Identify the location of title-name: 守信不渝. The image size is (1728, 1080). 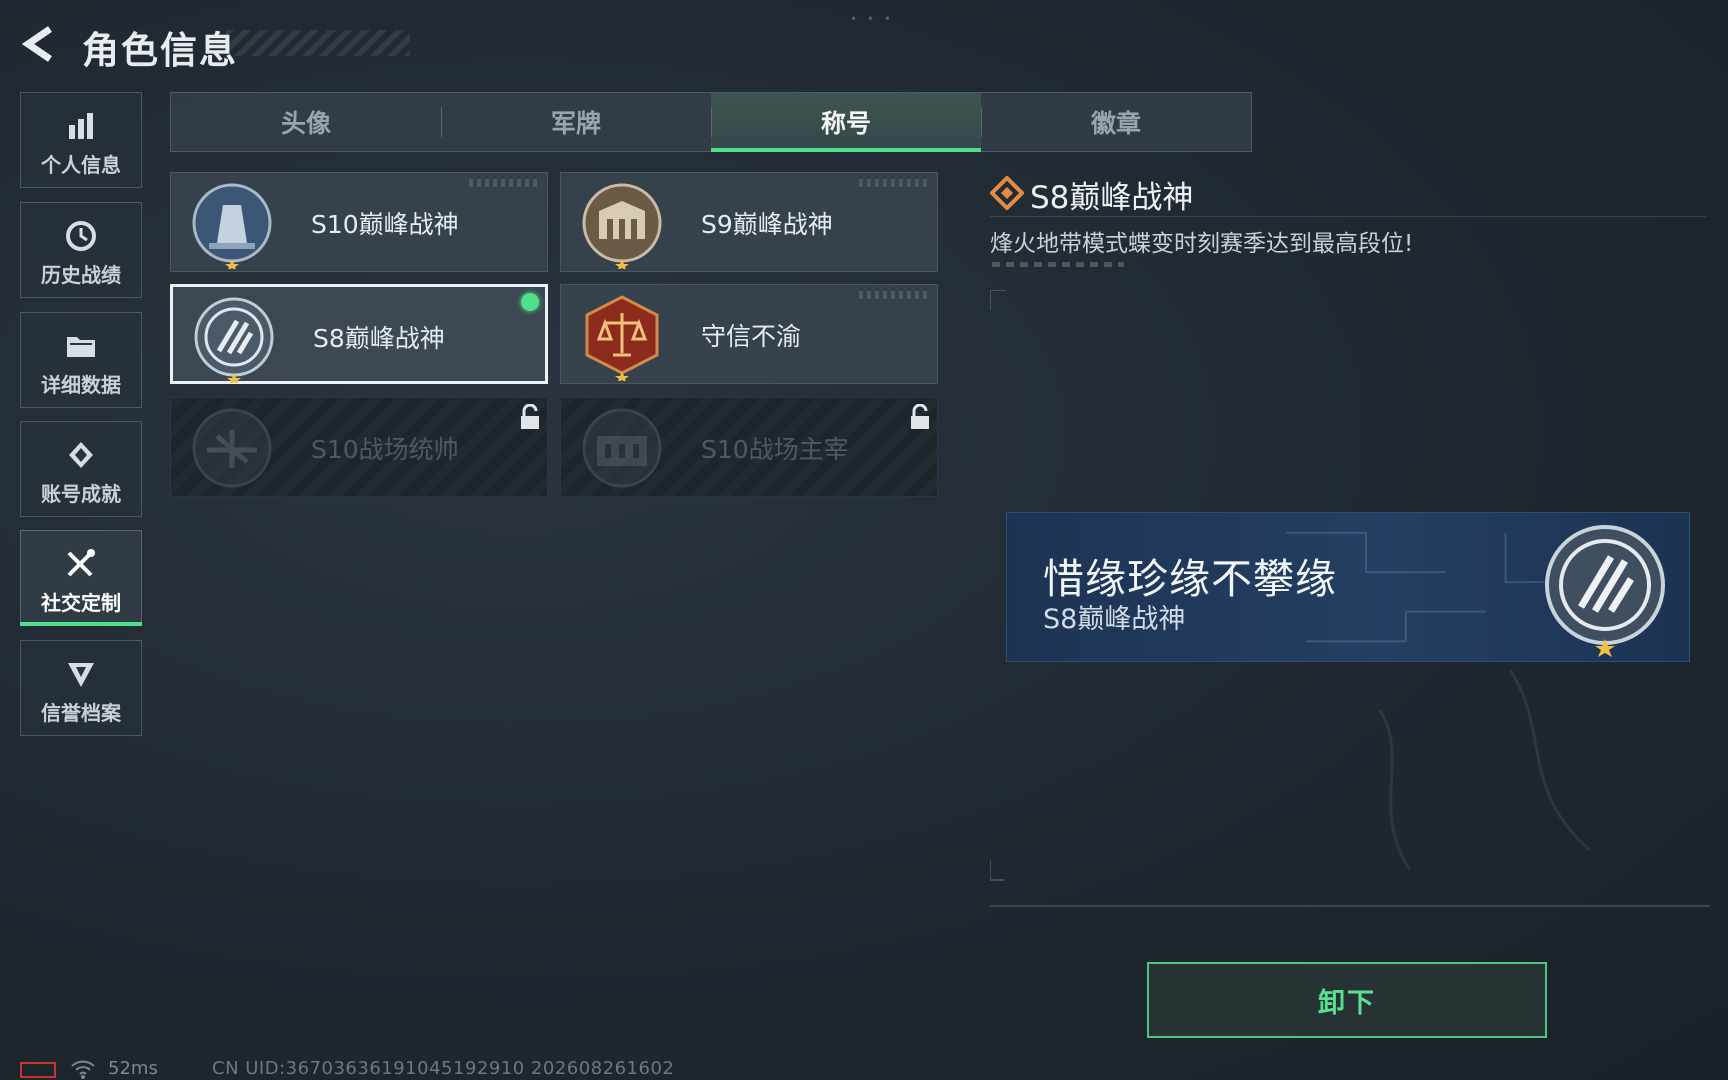
(751, 336).